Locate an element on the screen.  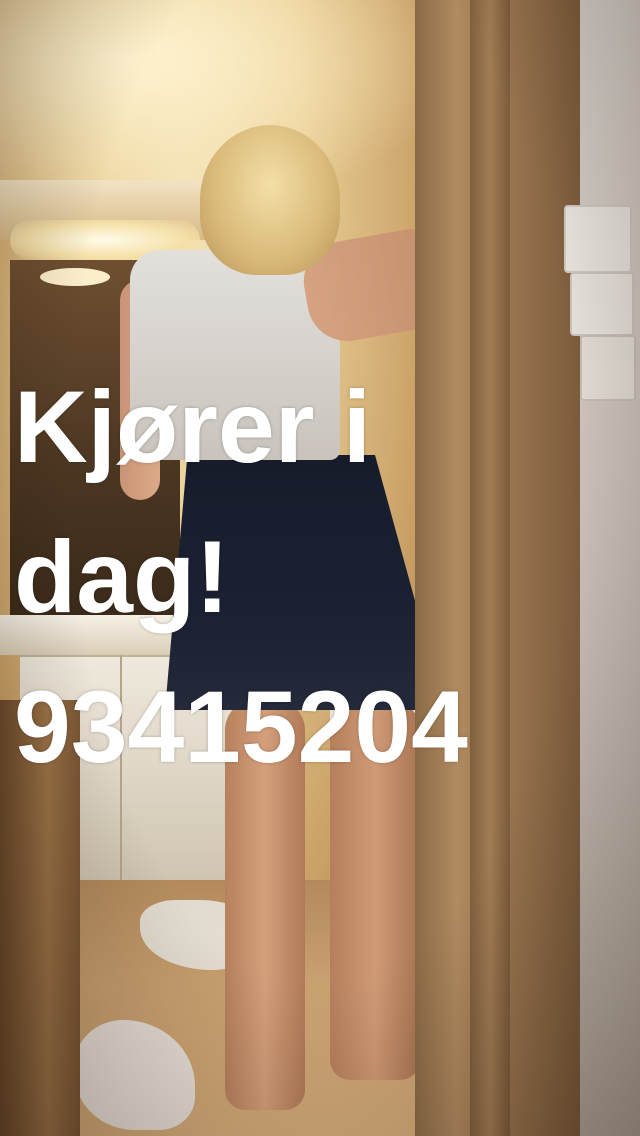
caption-line: Kjører i is located at coordinates (193, 427).